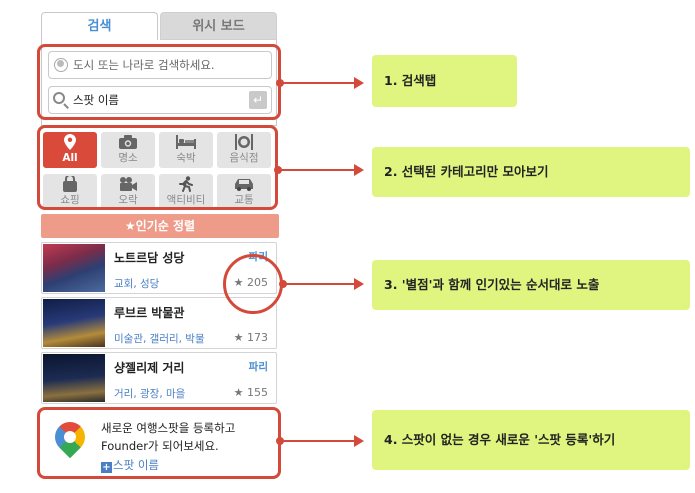 The height and width of the screenshot is (493, 695). I want to click on spot-rating: ★ 155, so click(251, 392).